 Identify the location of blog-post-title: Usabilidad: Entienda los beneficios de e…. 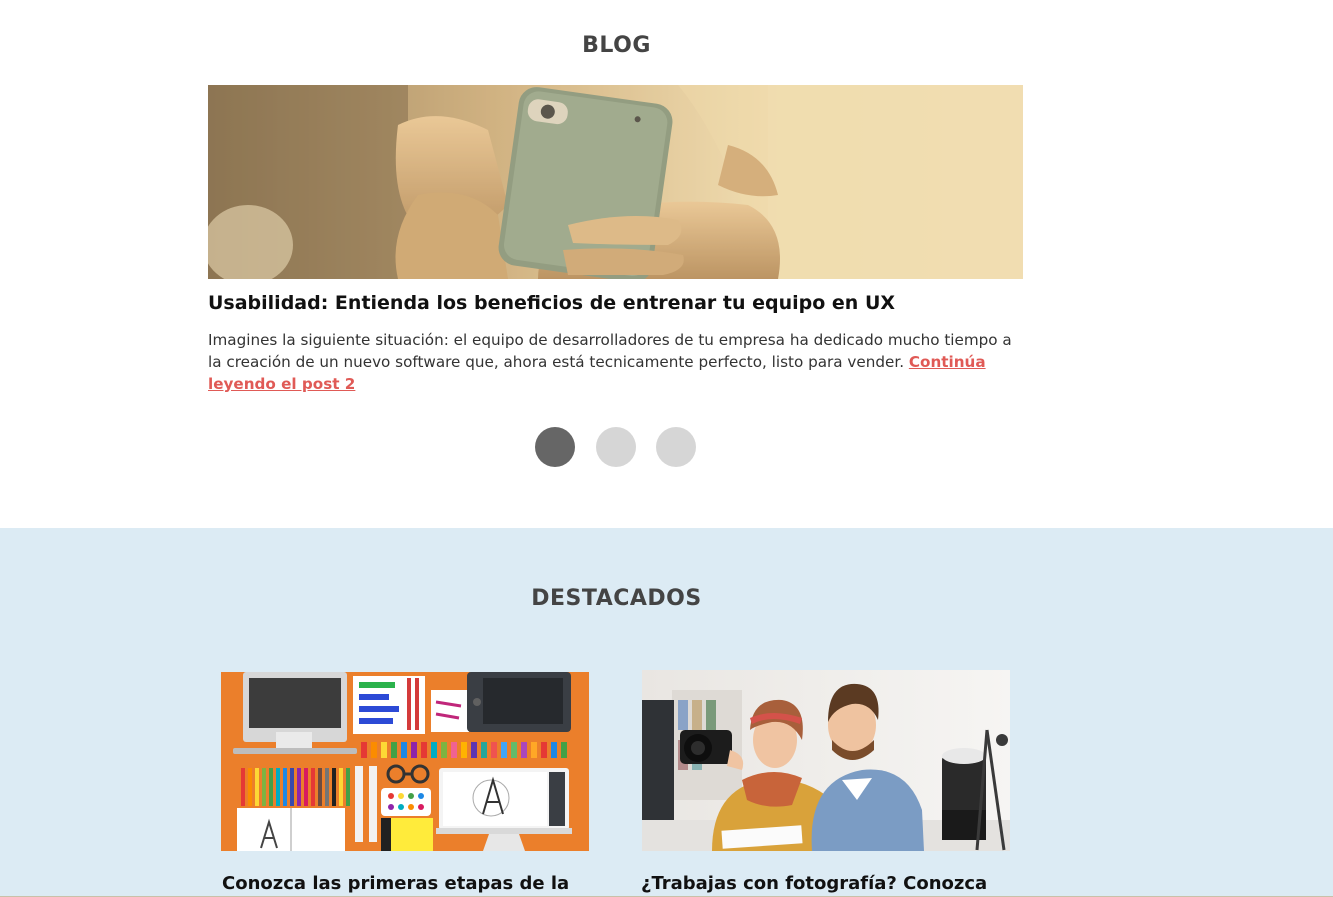
(615, 303).